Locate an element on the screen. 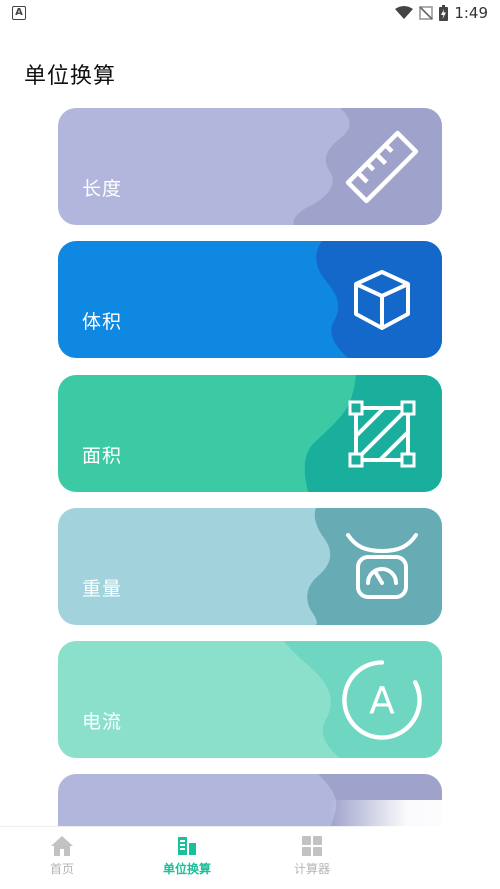 This screenshot has width=500, height=889. ampere-icon: A is located at coordinates (382, 699).